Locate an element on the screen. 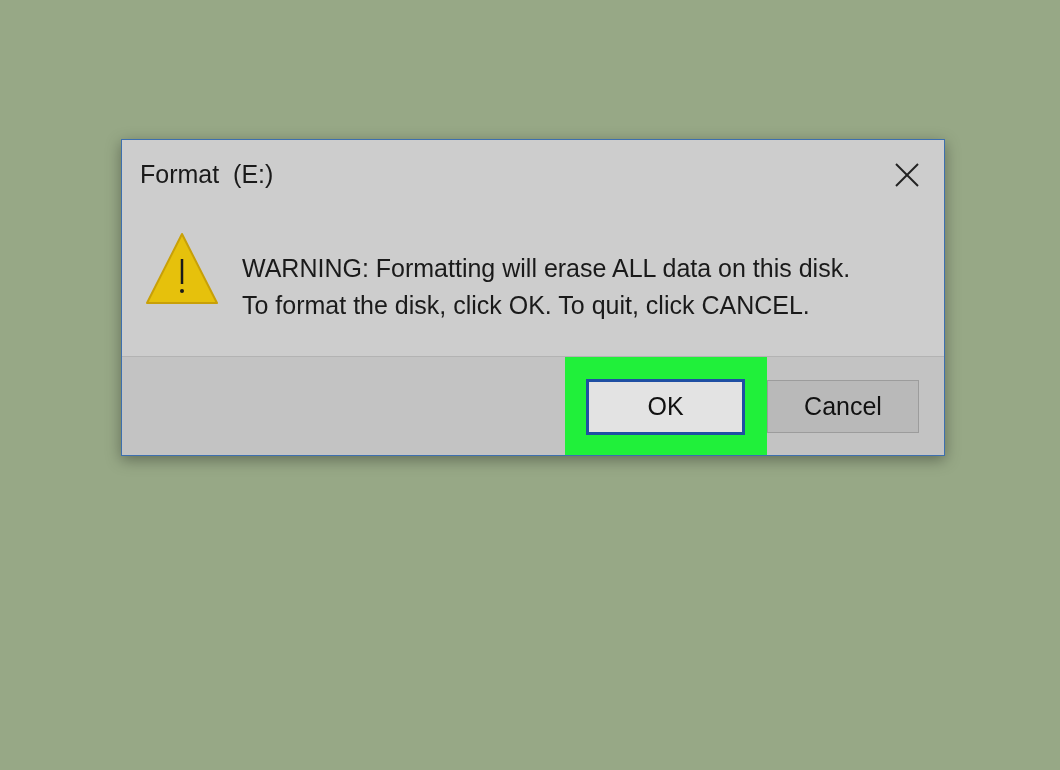 This screenshot has width=1060, height=770. close-button is located at coordinates (907, 175).